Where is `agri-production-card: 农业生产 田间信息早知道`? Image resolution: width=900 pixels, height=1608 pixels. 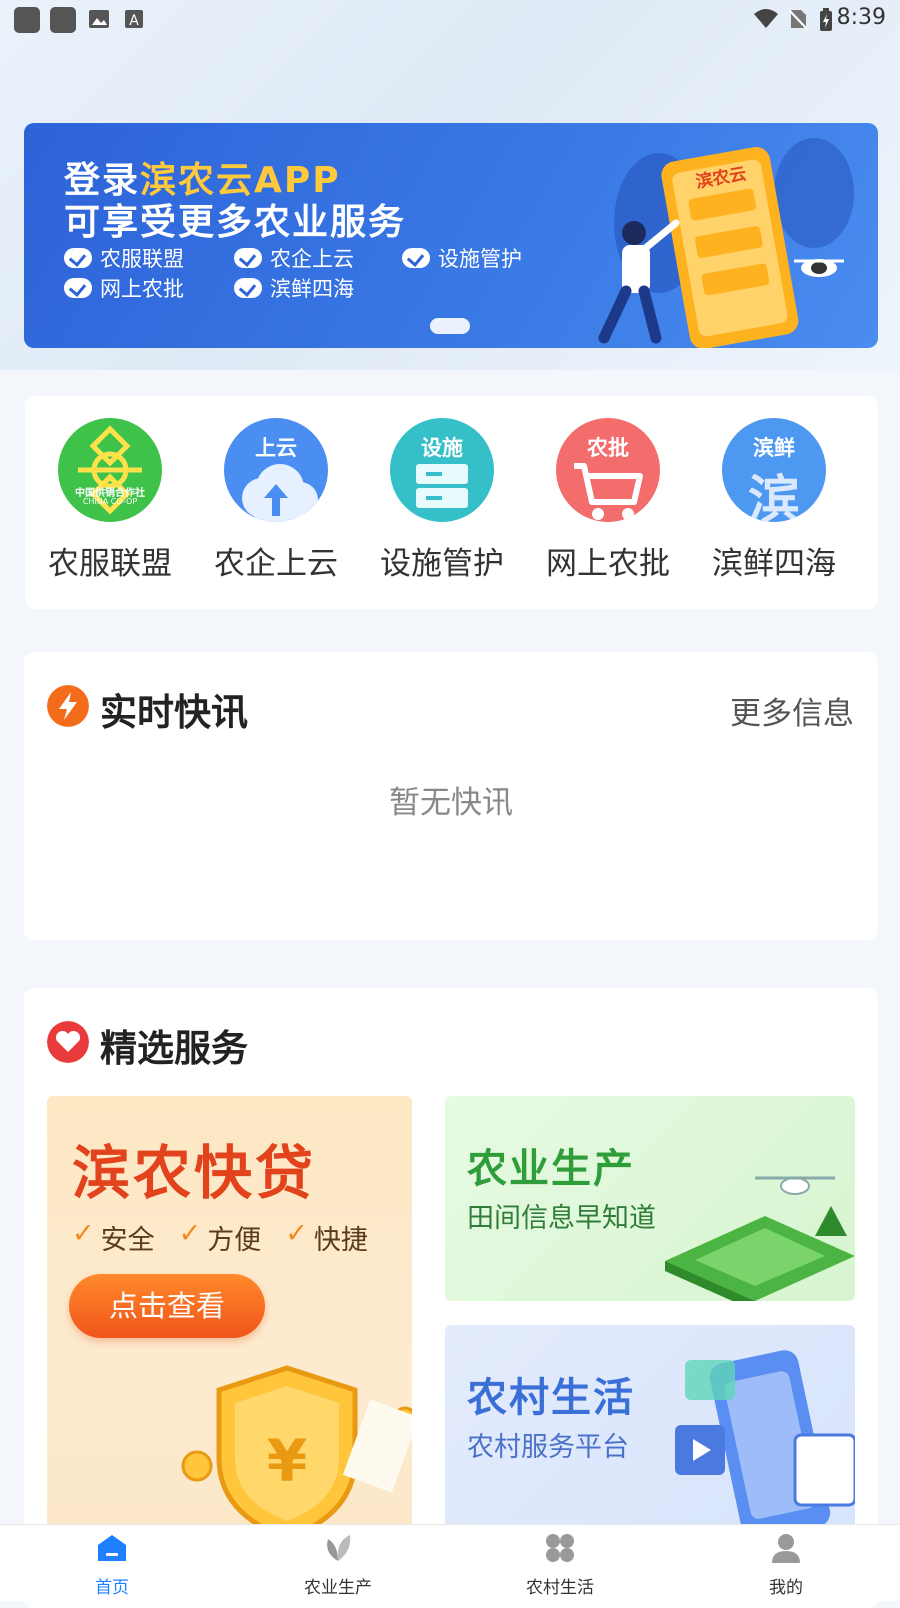
agri-production-card: 农业生产 田间信息早知道 is located at coordinates (650, 1198).